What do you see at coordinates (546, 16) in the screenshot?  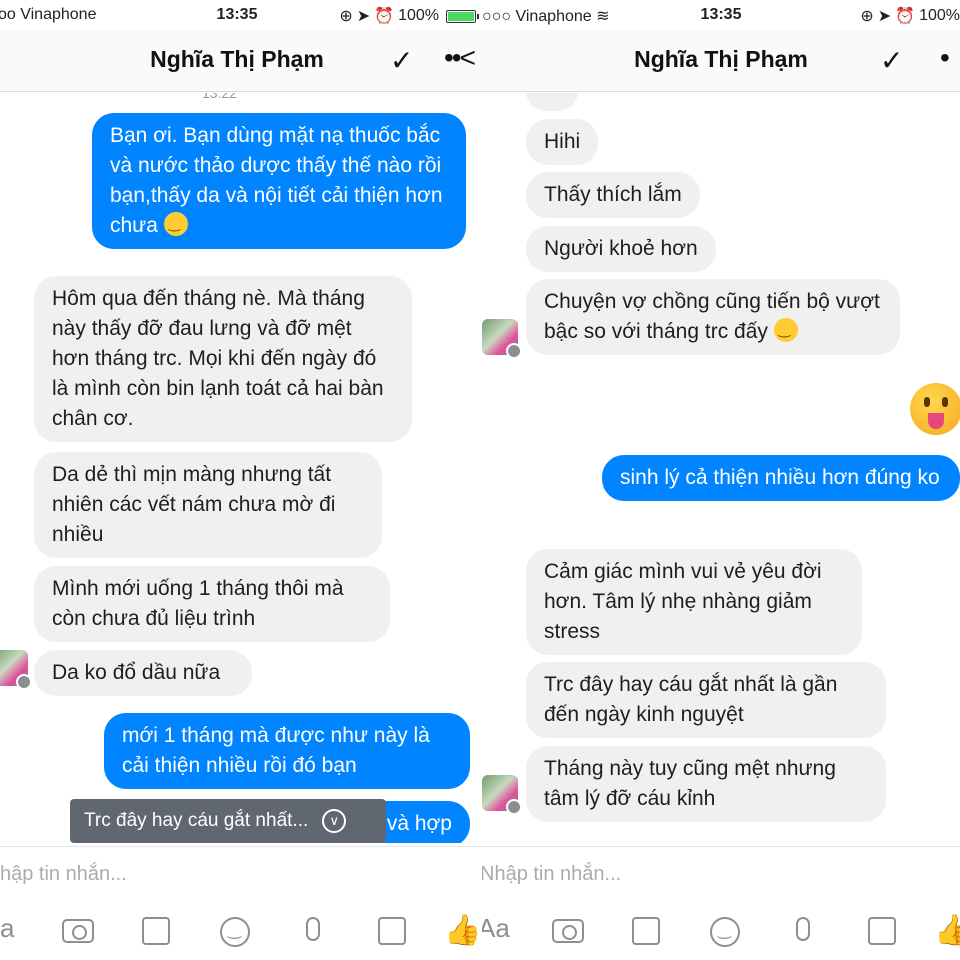 I see `carrier-label: ○○○ Vinaphone ≋` at bounding box center [546, 16].